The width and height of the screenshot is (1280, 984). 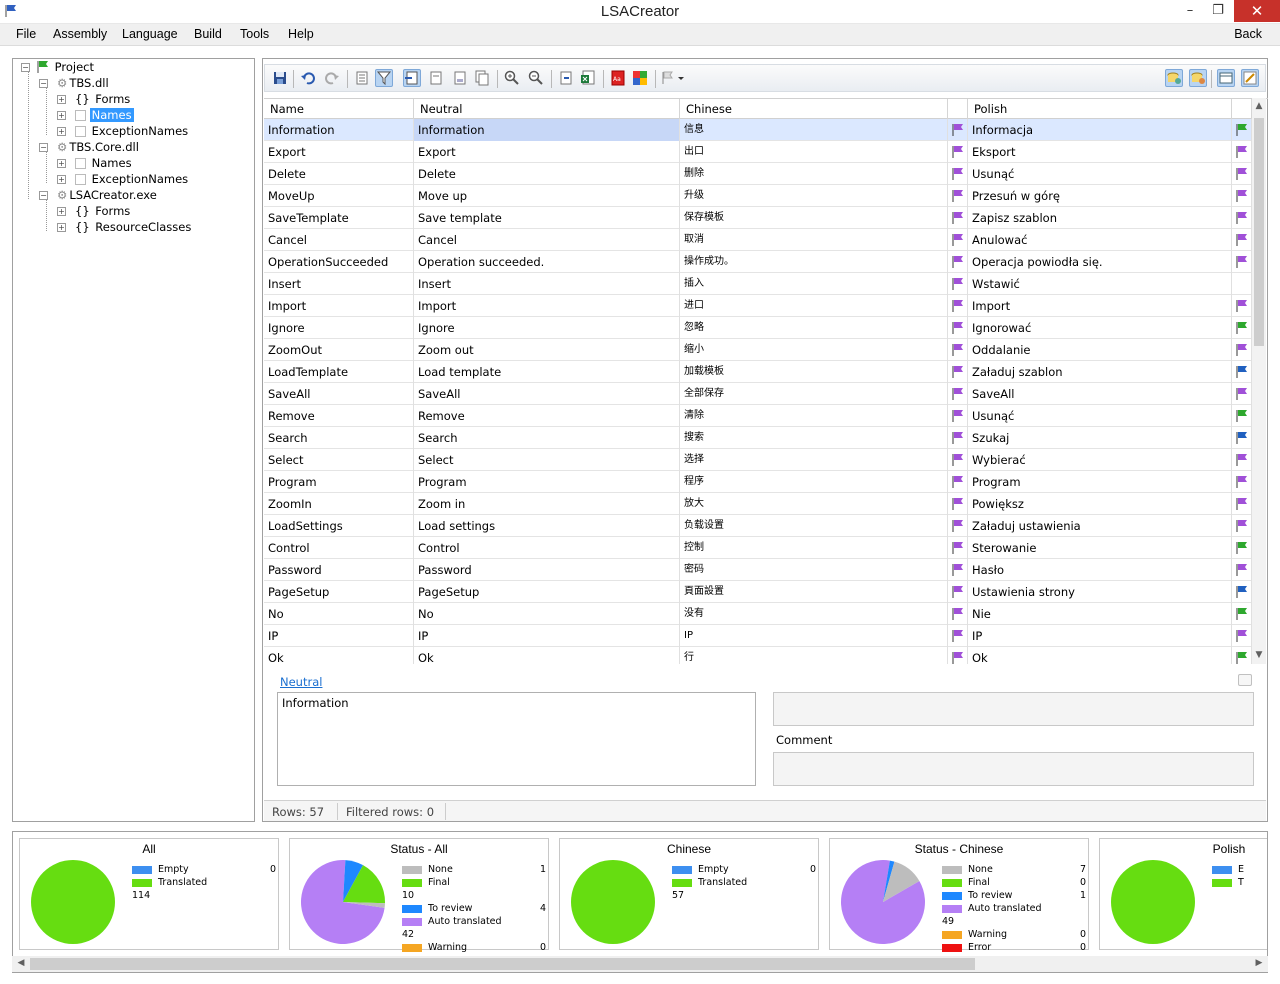 I want to click on cell-neutral: Remove, so click(x=547, y=416).